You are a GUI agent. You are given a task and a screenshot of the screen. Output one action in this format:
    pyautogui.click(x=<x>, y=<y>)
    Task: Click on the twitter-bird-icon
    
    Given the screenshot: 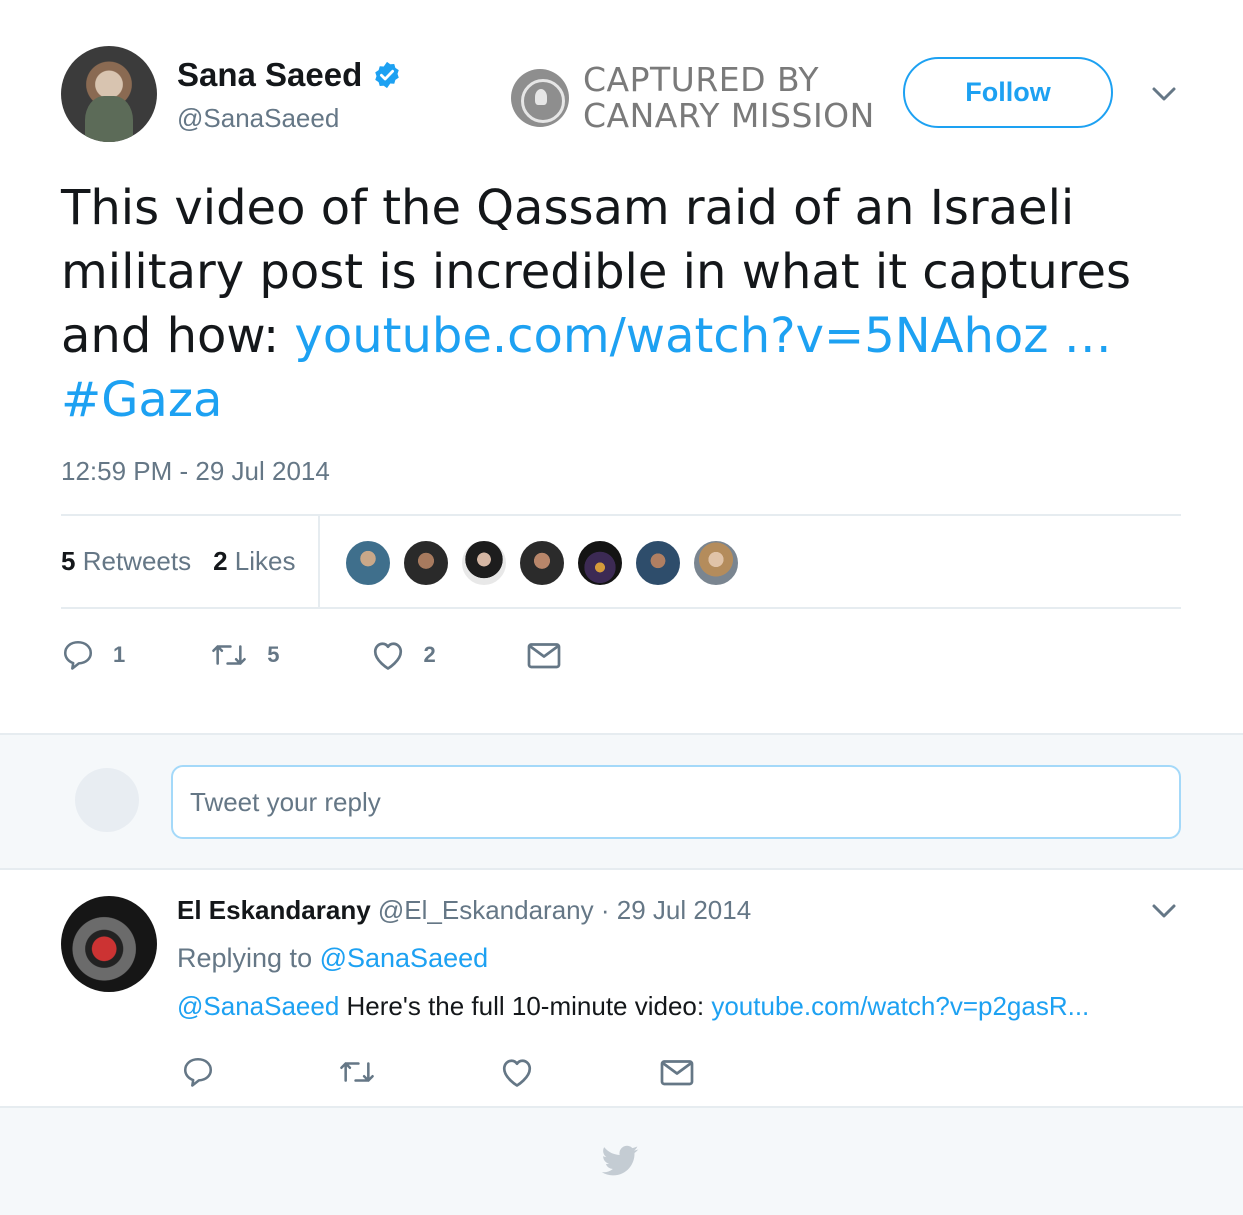 What is the action you would take?
    pyautogui.click(x=620, y=1160)
    